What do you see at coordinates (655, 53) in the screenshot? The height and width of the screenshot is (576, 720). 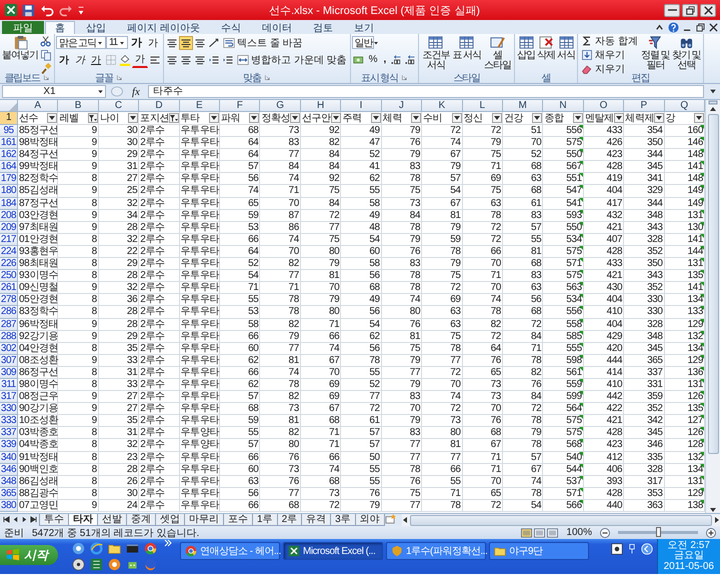 I see `ribbon-button: 정렬 및 필터` at bounding box center [655, 53].